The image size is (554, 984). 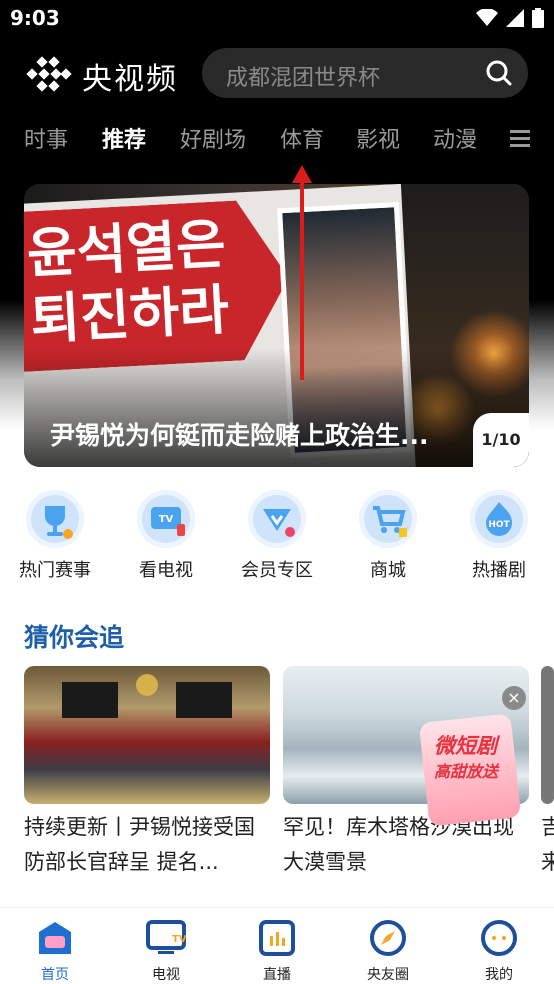 What do you see at coordinates (166, 975) in the screenshot?
I see `tabbar-label: 电视` at bounding box center [166, 975].